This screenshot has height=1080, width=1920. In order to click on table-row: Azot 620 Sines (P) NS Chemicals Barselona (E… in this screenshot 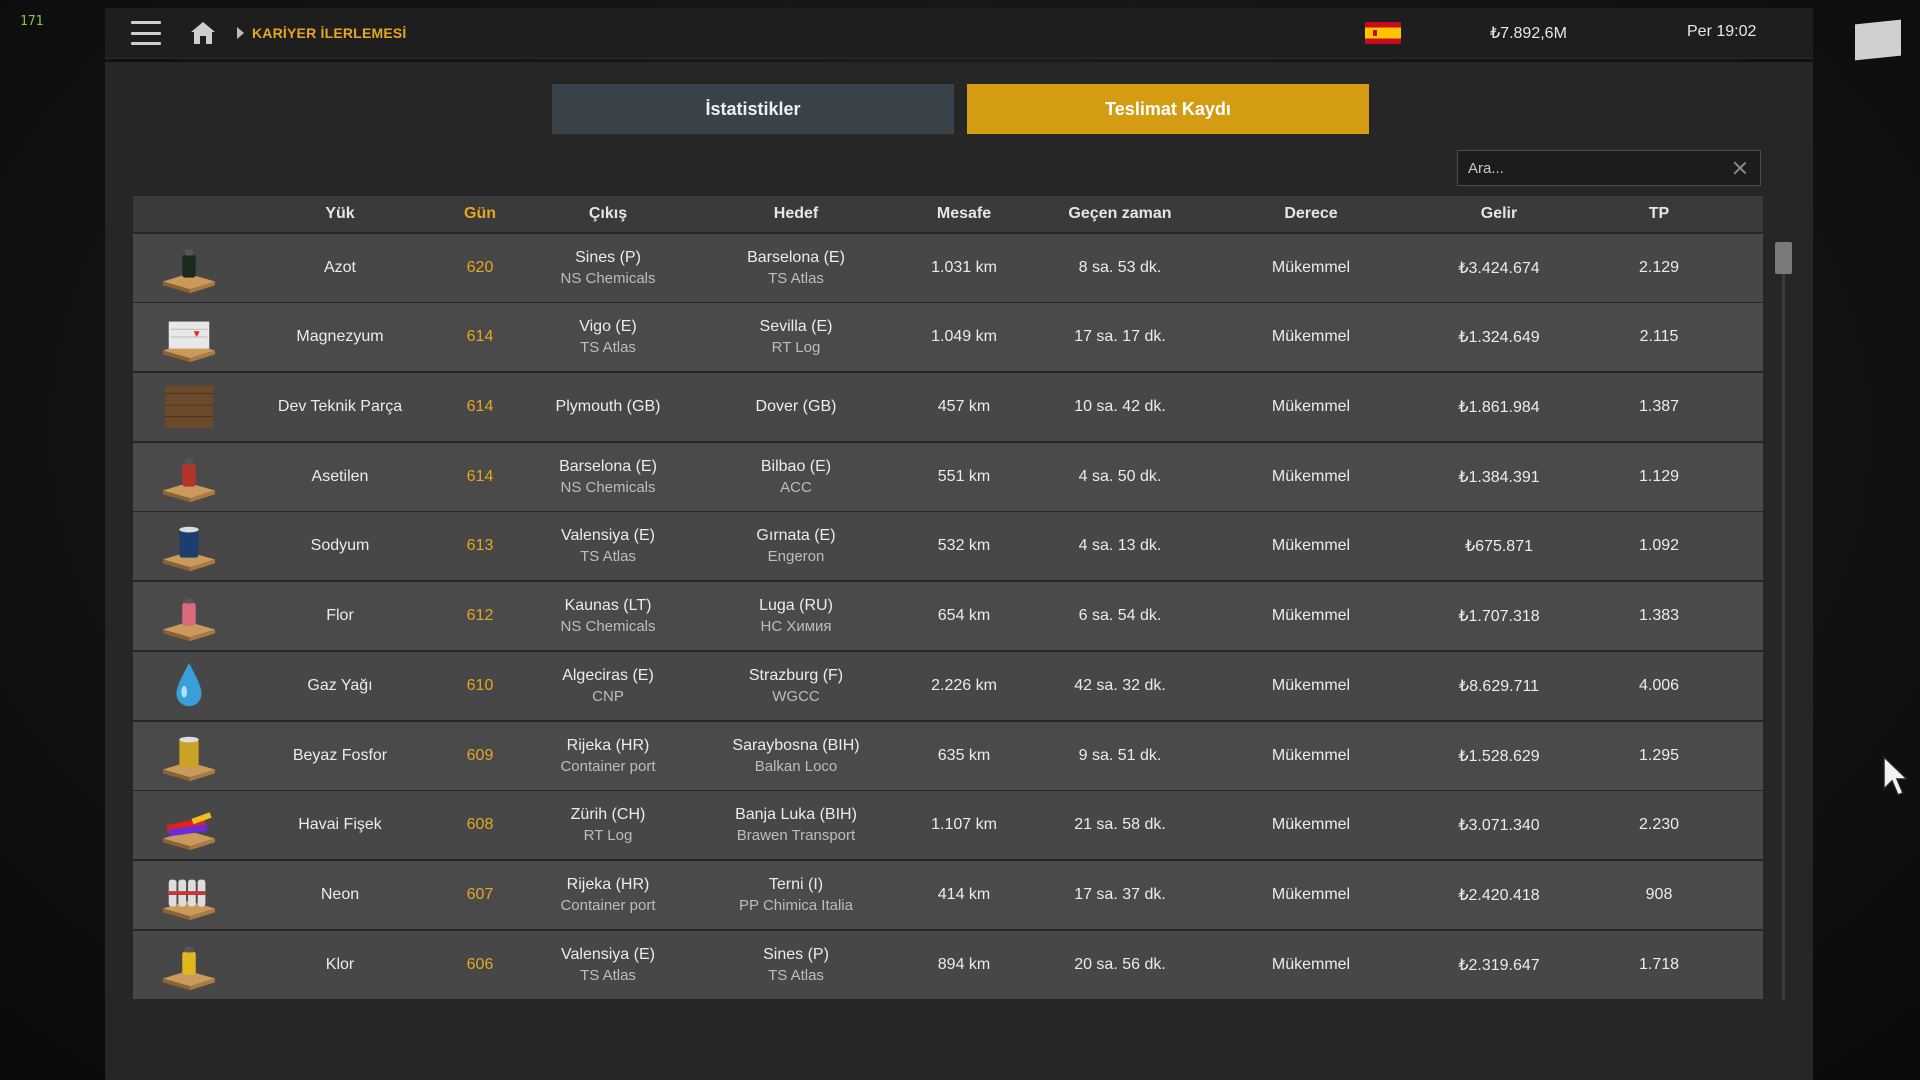, I will do `click(948, 267)`.